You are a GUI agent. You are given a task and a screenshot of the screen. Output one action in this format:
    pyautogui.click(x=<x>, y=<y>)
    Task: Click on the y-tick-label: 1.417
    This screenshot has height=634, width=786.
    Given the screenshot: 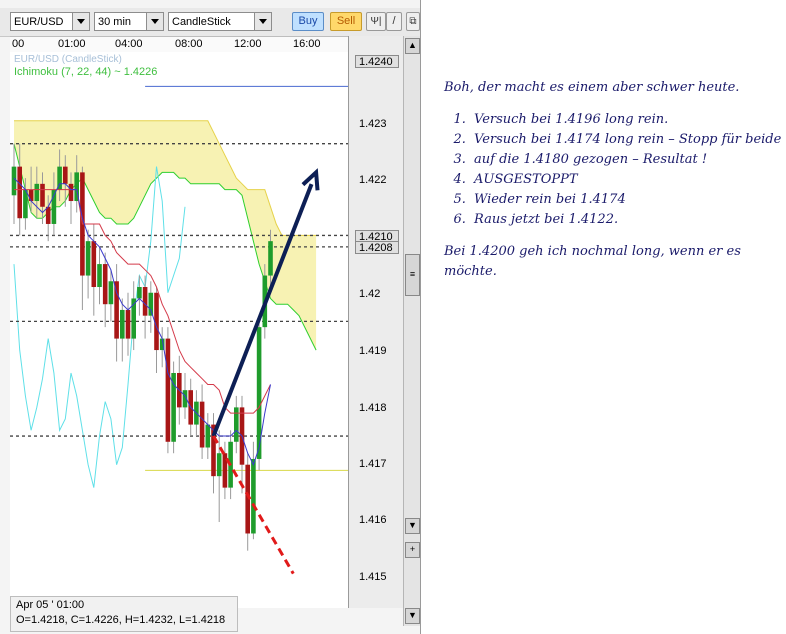 What is the action you would take?
    pyautogui.click(x=373, y=464)
    